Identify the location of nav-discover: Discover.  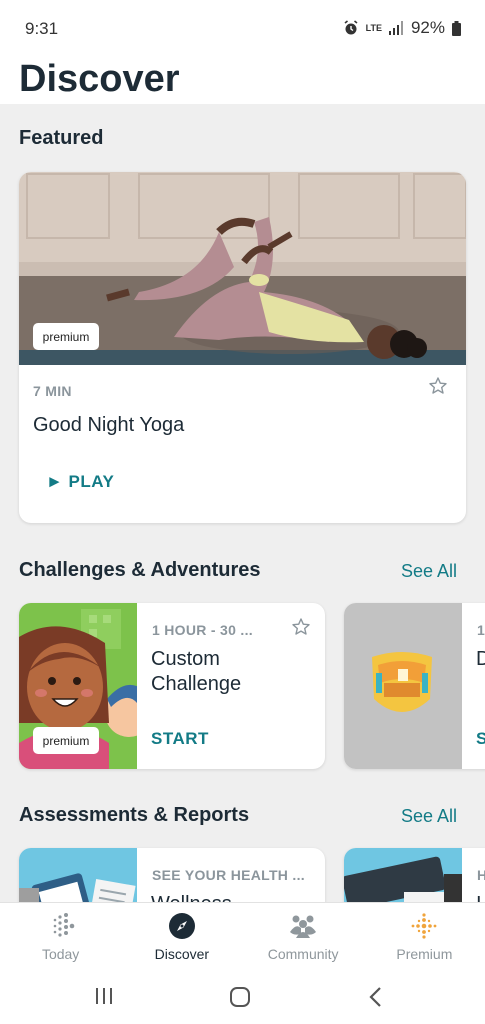
(181, 936).